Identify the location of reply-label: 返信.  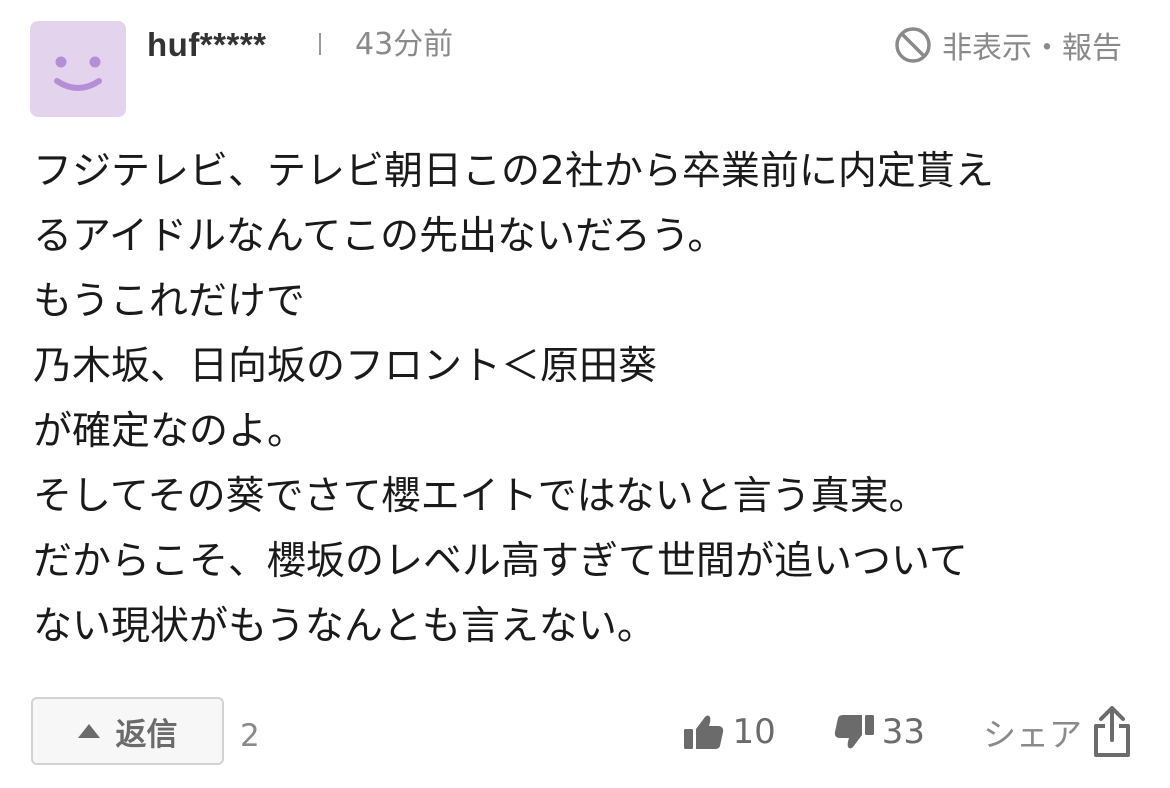
(146, 734).